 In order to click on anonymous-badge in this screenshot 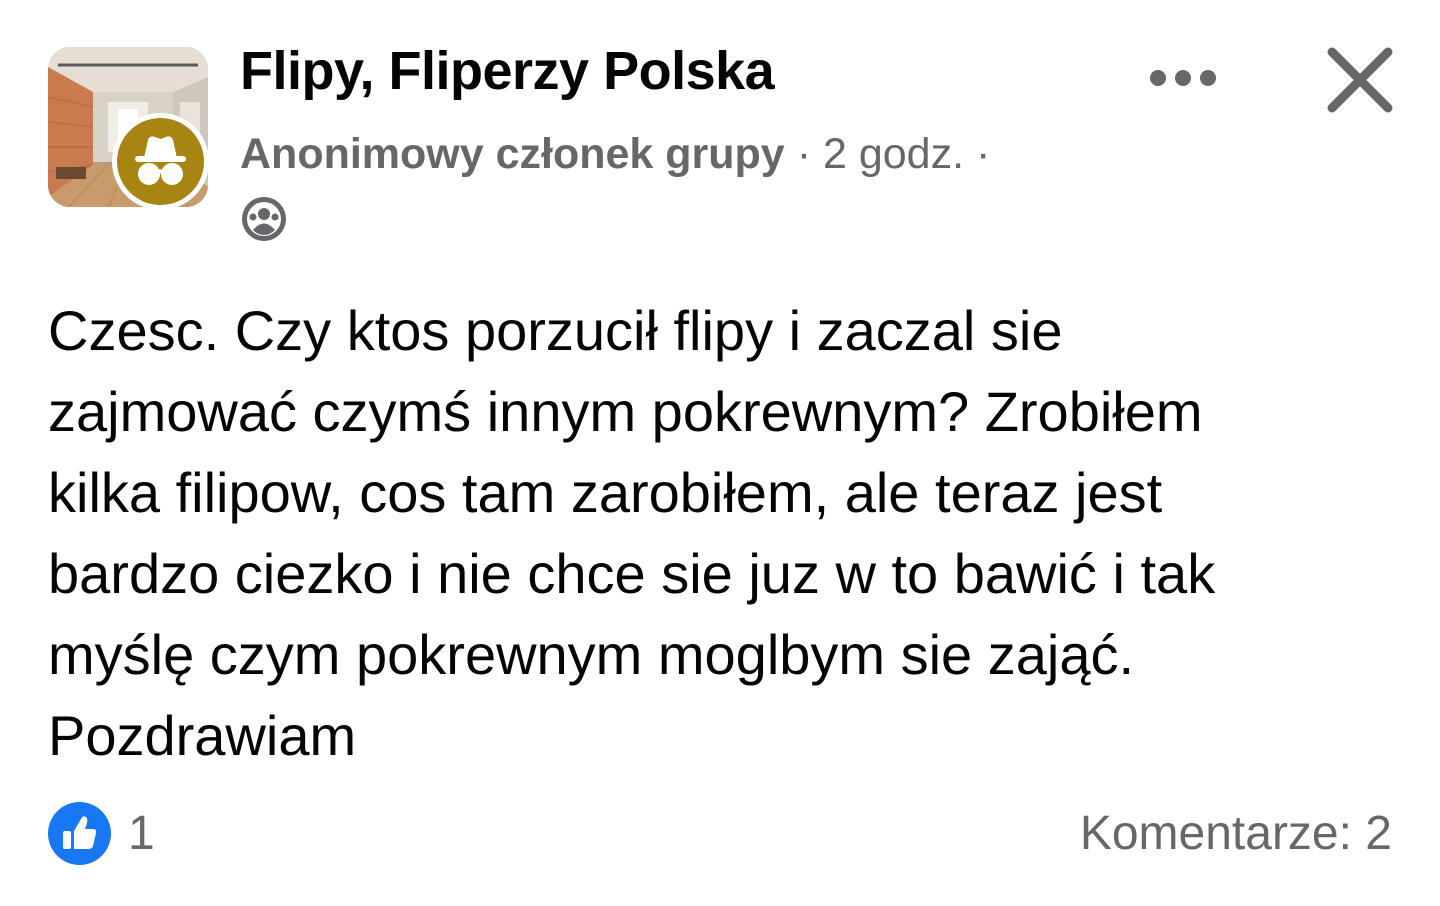, I will do `click(160, 161)`.